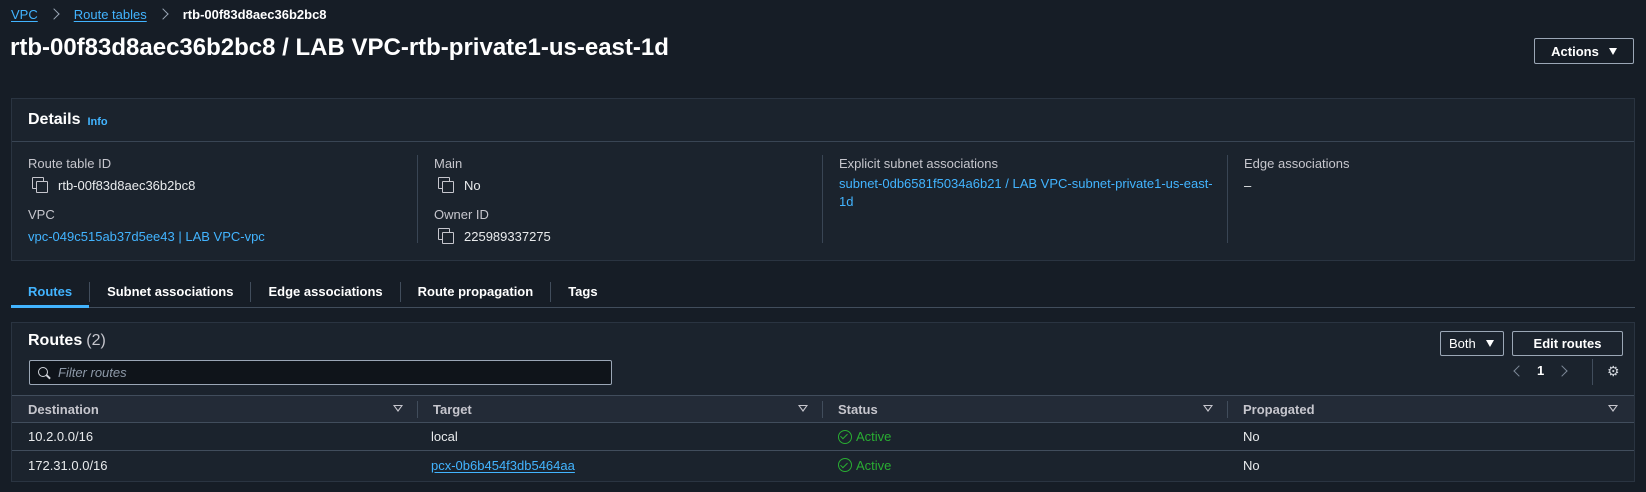  Describe the element at coordinates (1613, 371) in the screenshot. I see `gear-icon: ⚙` at that location.